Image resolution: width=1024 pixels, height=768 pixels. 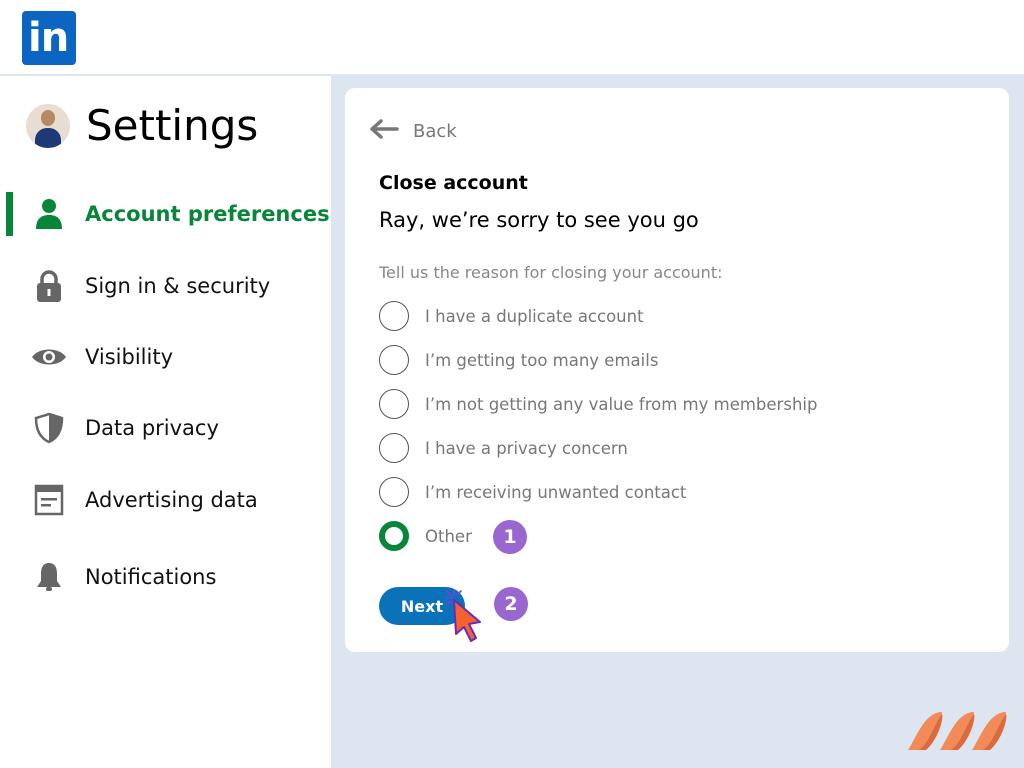 I want to click on section-title: Close account, so click(x=453, y=183).